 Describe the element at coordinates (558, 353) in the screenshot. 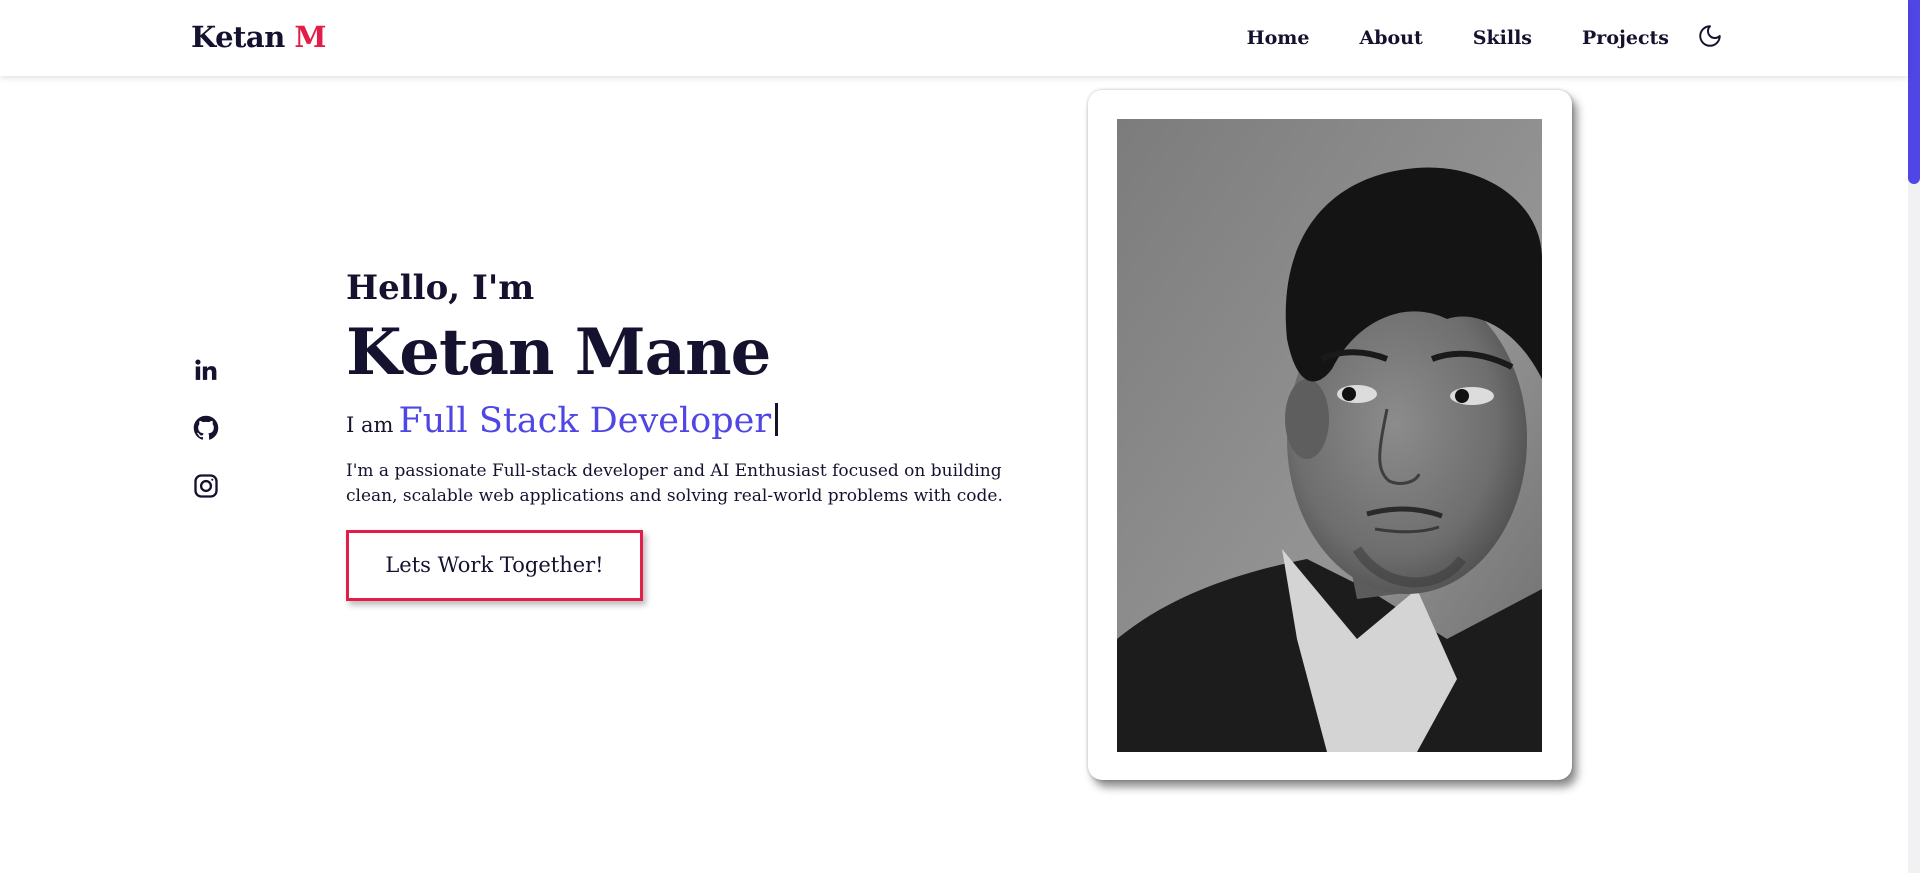

I see `hero-name: Ketan Mane` at that location.